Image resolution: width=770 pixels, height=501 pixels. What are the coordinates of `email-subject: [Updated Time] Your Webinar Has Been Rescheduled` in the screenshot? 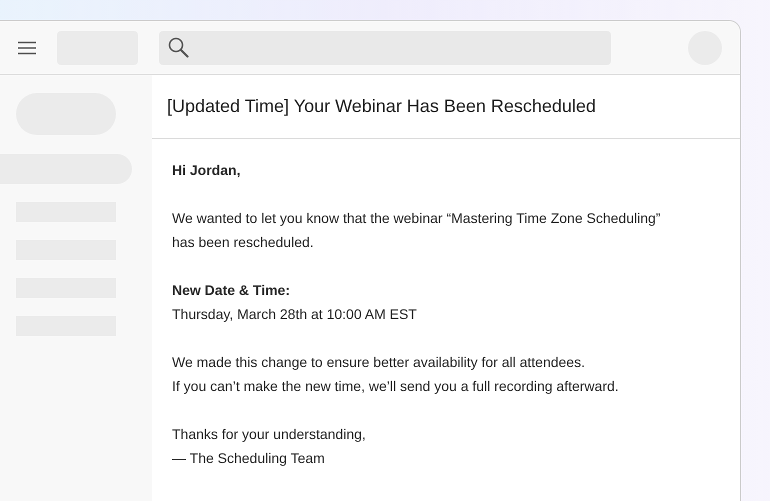 It's located at (381, 106).